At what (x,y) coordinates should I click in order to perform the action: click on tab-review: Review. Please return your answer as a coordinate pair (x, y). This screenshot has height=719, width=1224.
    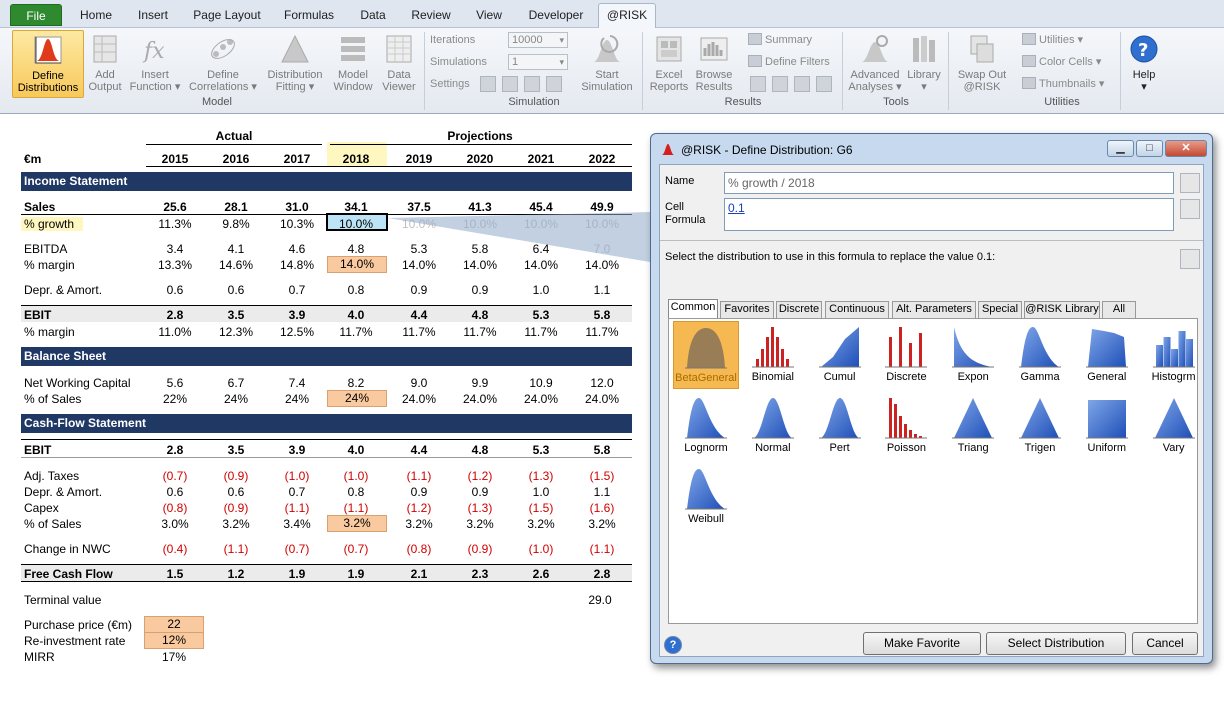
    Looking at the image, I should click on (431, 16).